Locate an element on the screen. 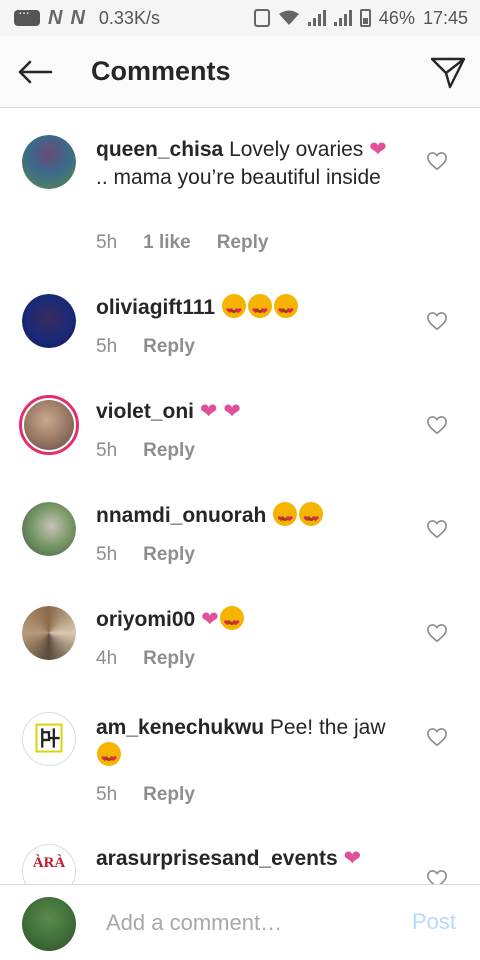 This screenshot has width=480, height=960. comment-composer: Post is located at coordinates (240, 922).